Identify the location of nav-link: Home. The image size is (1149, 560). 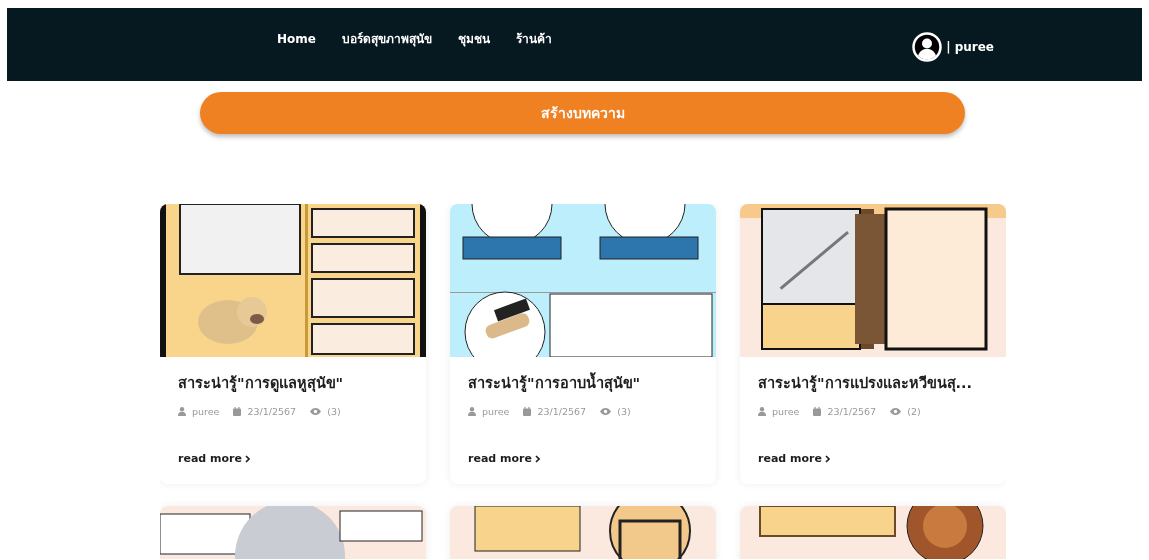
(296, 55).